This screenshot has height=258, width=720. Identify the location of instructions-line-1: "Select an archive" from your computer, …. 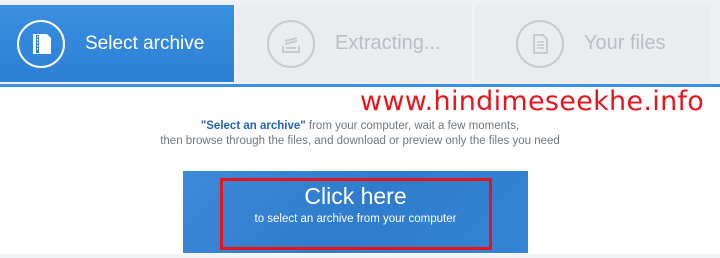
(360, 126).